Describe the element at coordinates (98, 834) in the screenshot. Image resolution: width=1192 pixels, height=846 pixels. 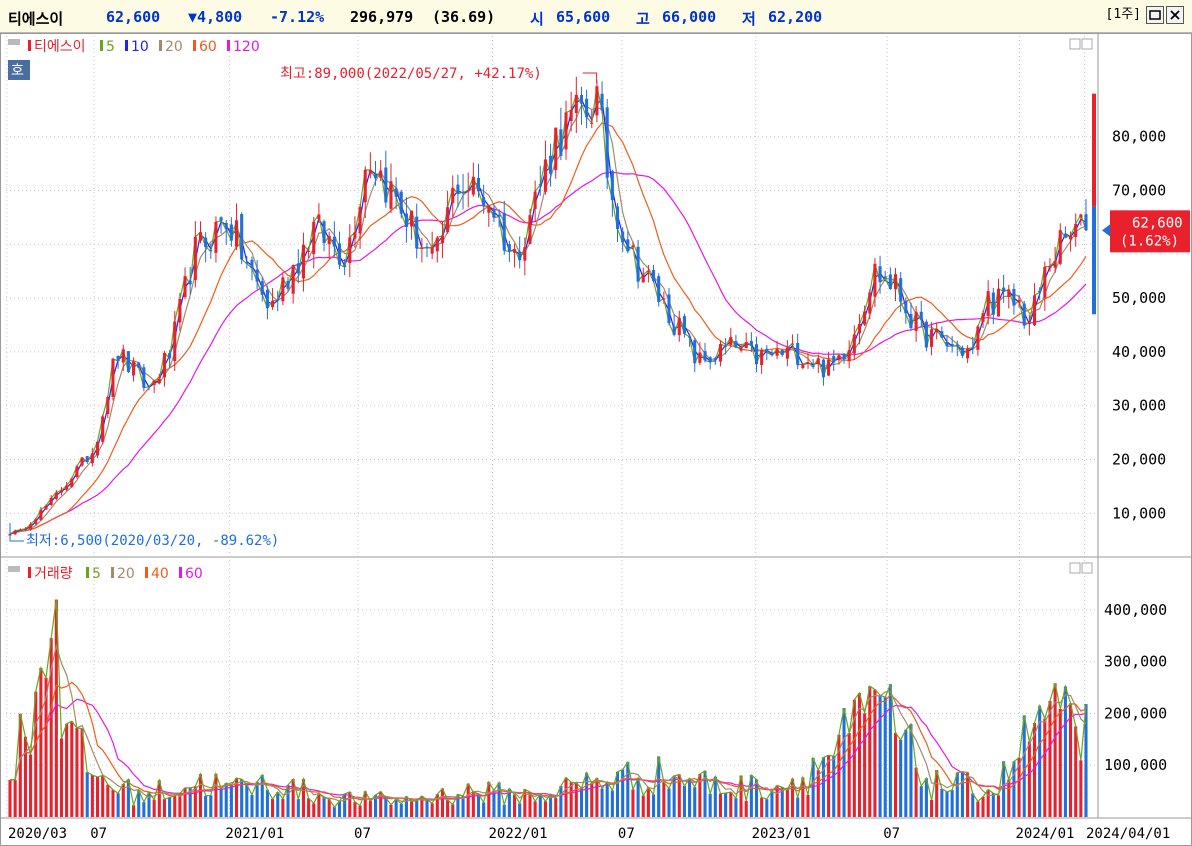
I see `xaxis-label: 07` at that location.